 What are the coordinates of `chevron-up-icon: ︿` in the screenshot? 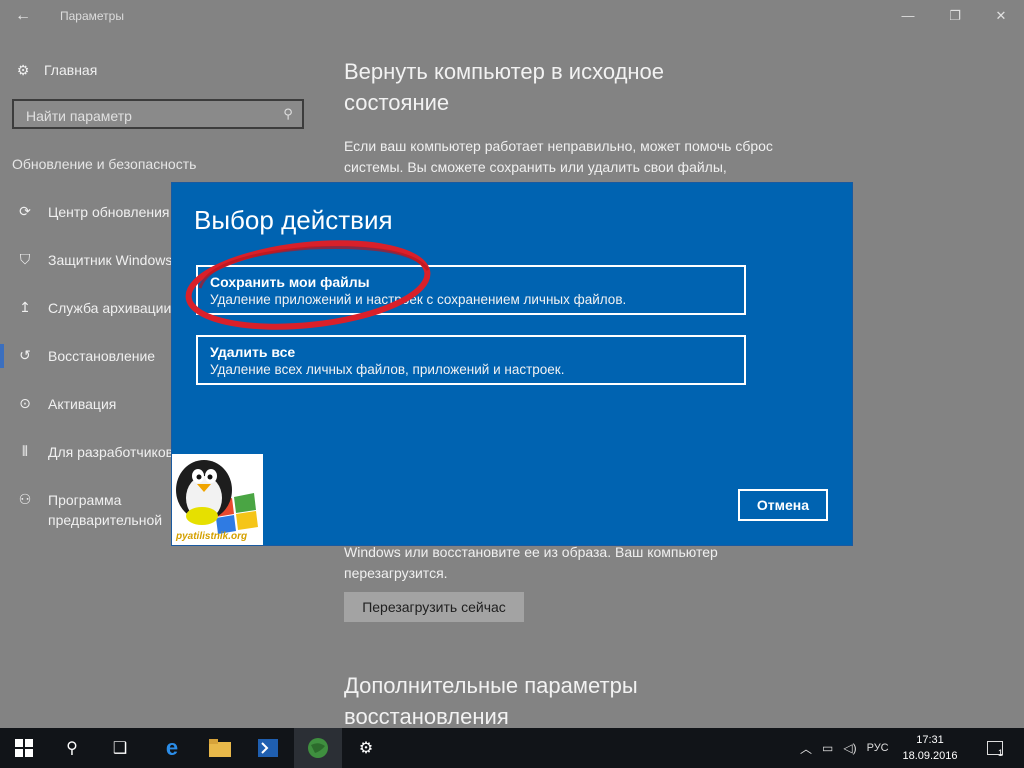 It's located at (806, 748).